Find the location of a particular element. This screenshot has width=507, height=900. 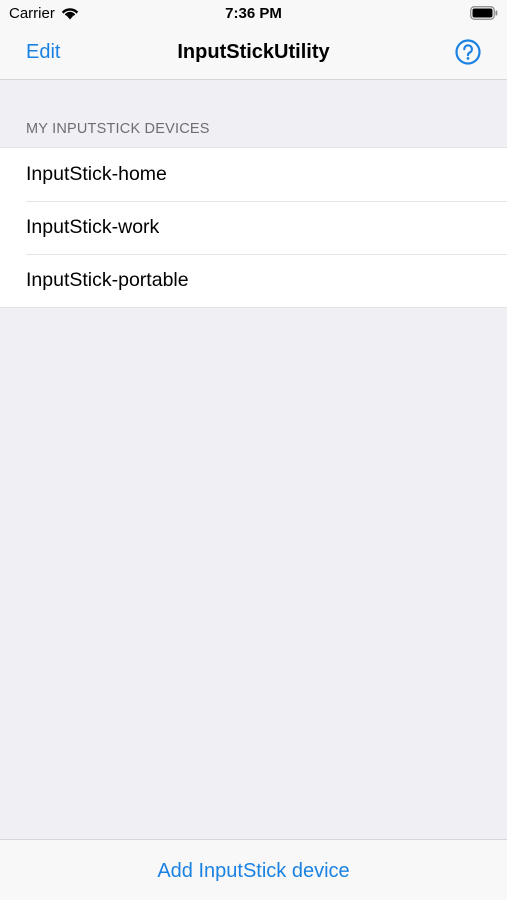

add-device-button: Add InputStick device is located at coordinates (253, 871).